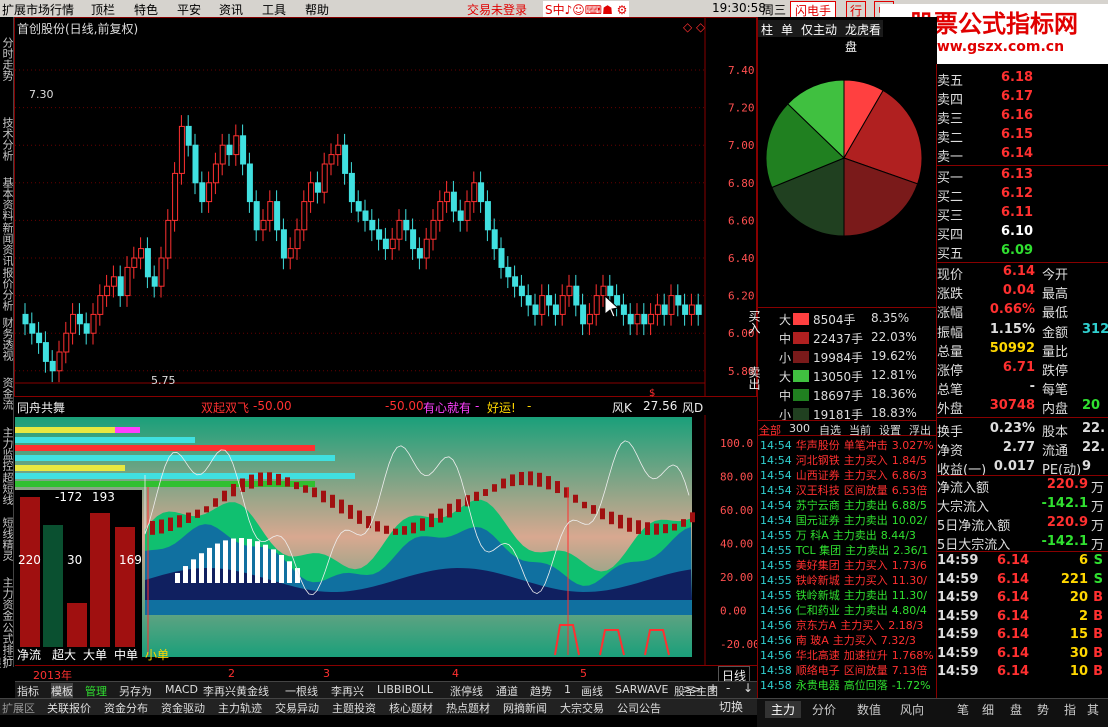 Image resolution: width=1108 pixels, height=727 pixels. Describe the element at coordinates (189, 9) in the screenshot. I see `menu-item: 平安` at that location.